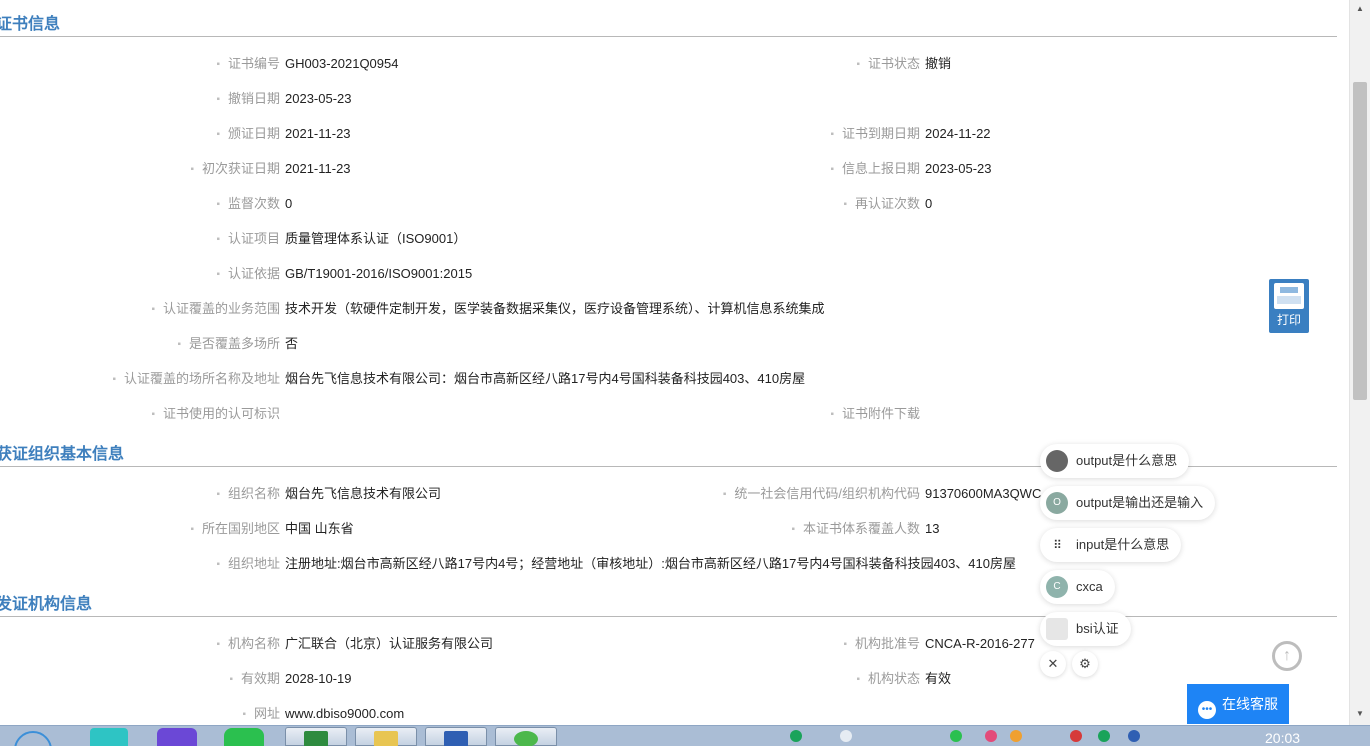  I want to click on approval-value: CNCA-R-2016-277, so click(980, 643).